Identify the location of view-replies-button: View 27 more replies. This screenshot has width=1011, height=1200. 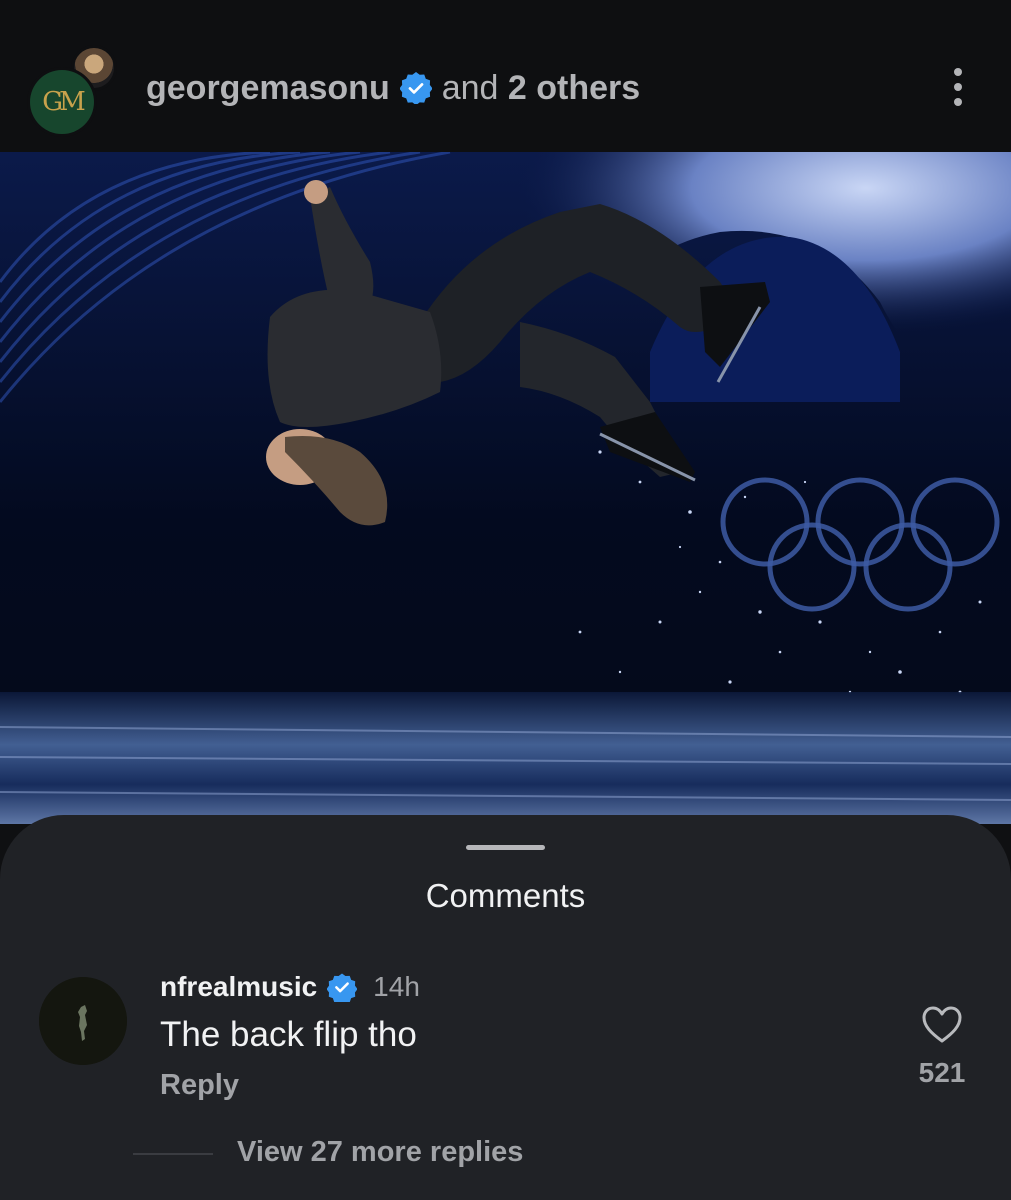
(380, 1152).